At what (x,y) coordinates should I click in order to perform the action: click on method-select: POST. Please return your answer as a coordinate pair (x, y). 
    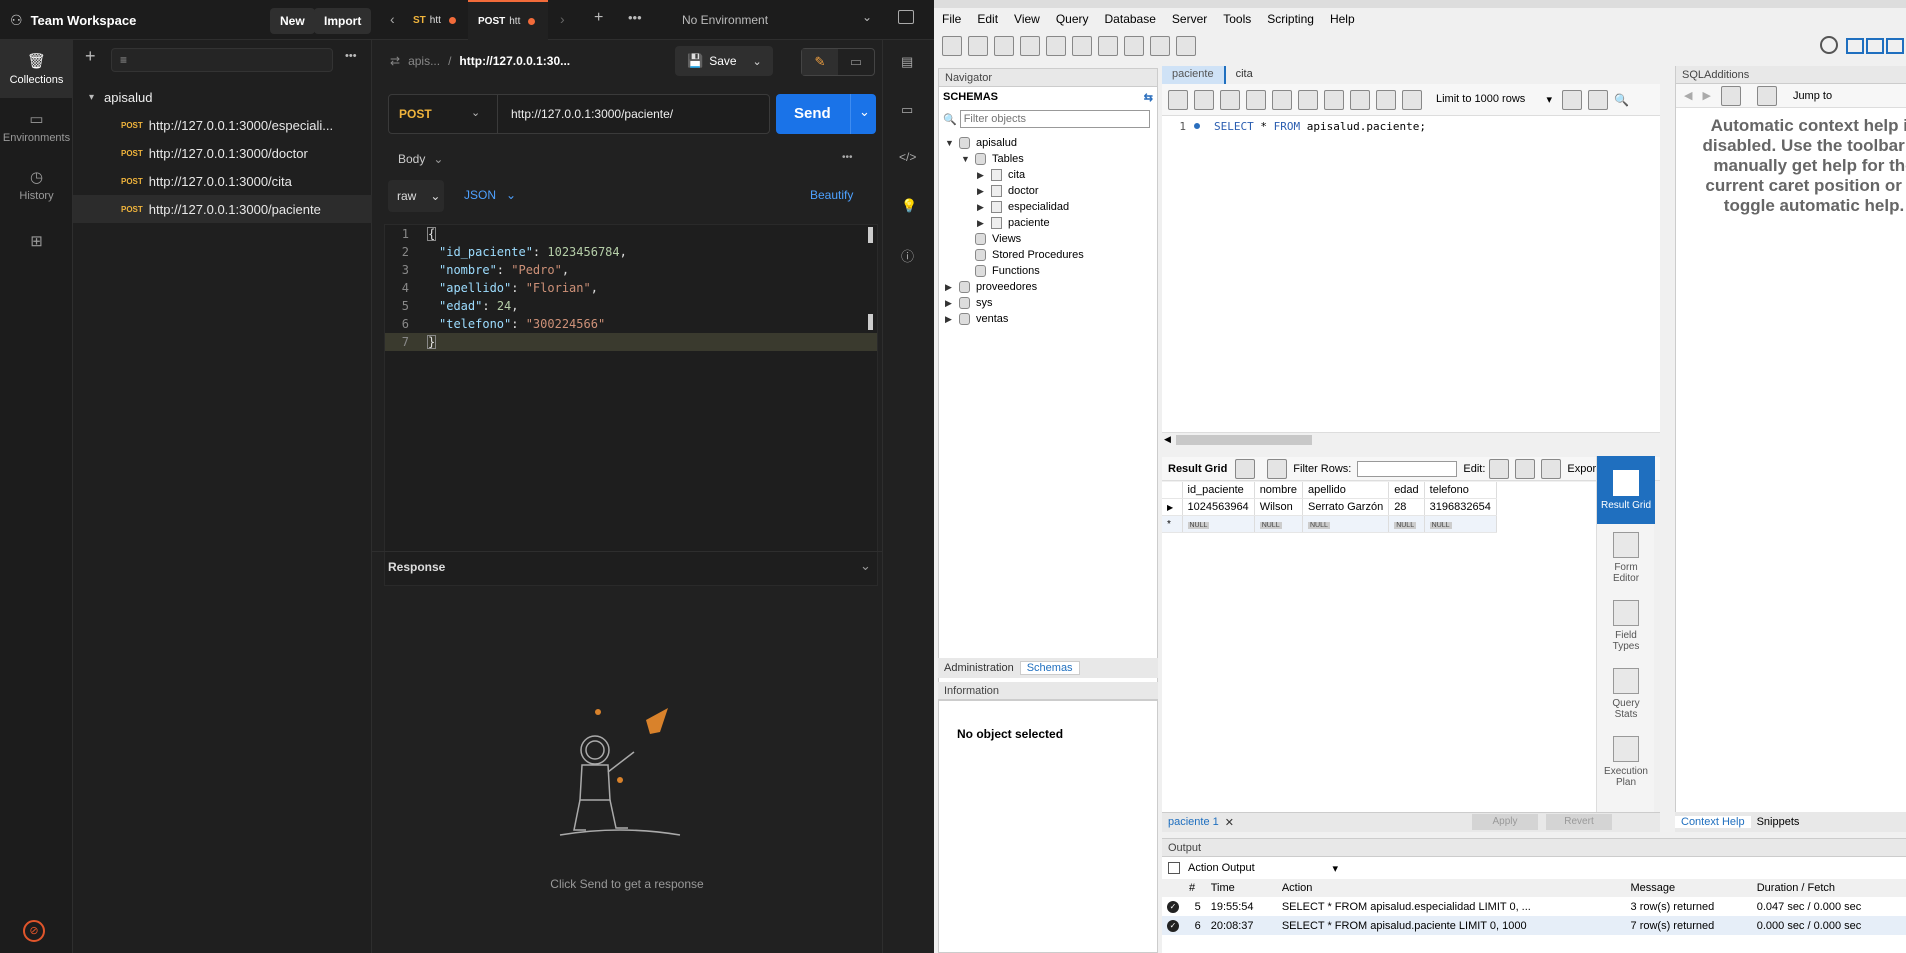
    Looking at the image, I should click on (415, 114).